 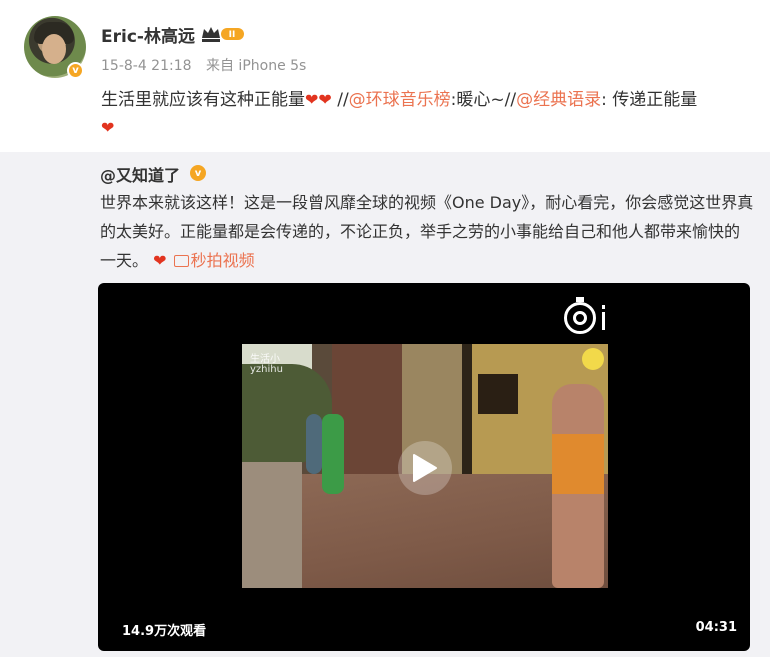 I want to click on post-date: 15-8-4 21:18, so click(x=146, y=66).